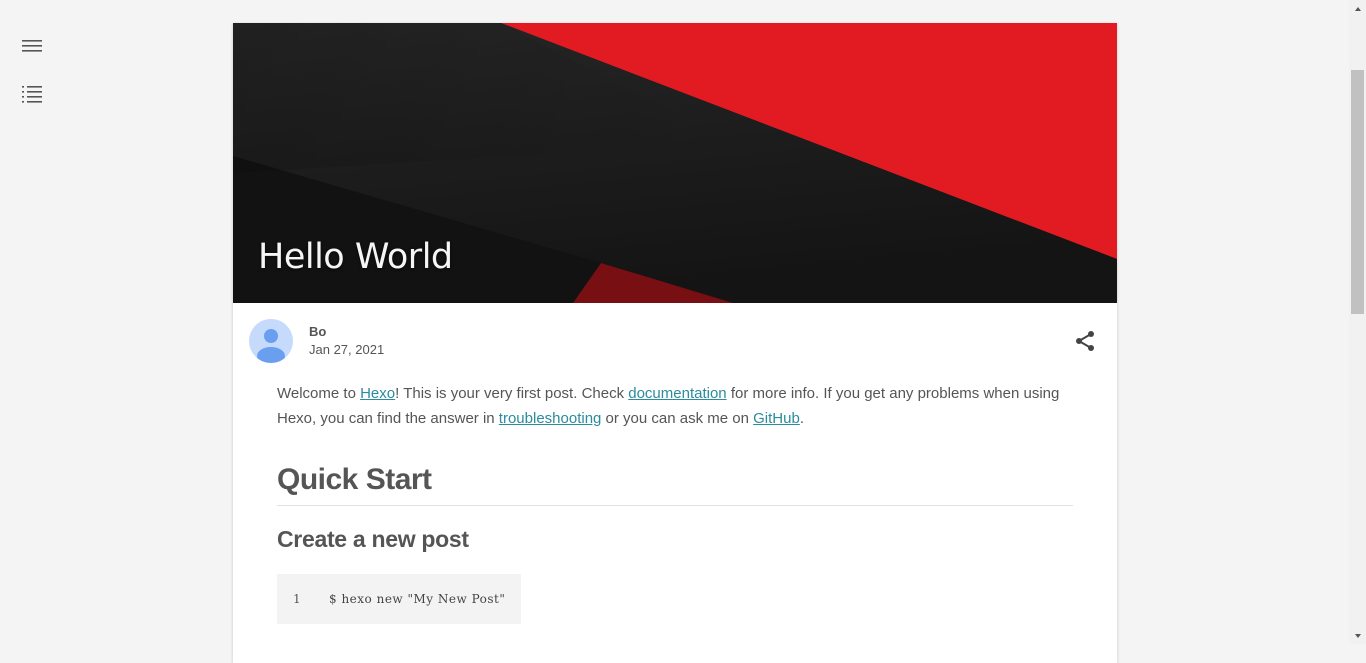 The width and height of the screenshot is (1366, 663). I want to click on hexo-link: Hexo, so click(377, 393).